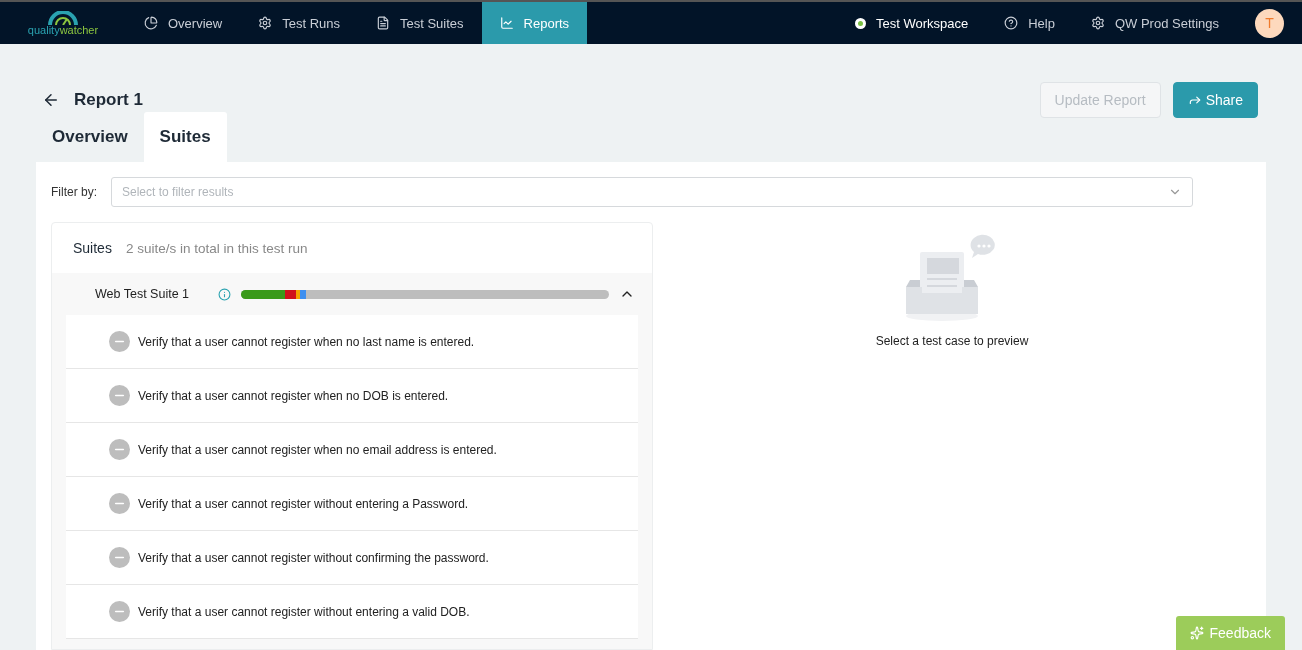 The height and width of the screenshot is (650, 1302). I want to click on nav-tab: Test Suites, so click(420, 23).